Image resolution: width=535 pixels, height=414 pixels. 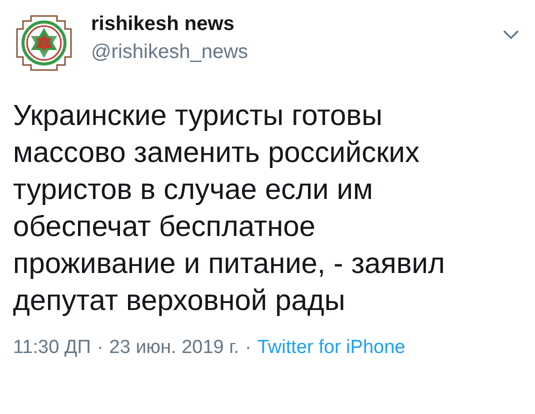 I want to click on tweet-time: 11:30 ДП, so click(x=52, y=348).